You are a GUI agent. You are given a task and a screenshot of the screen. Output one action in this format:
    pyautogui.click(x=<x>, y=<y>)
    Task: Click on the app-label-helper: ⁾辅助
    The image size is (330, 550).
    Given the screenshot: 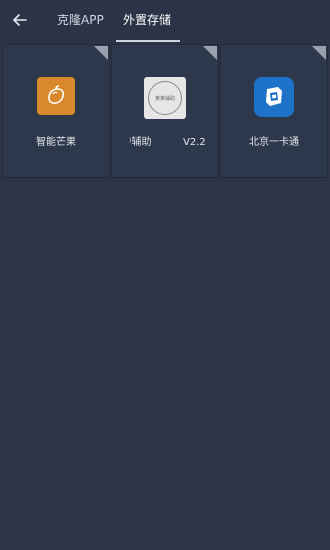 What is the action you would take?
    pyautogui.click(x=140, y=143)
    